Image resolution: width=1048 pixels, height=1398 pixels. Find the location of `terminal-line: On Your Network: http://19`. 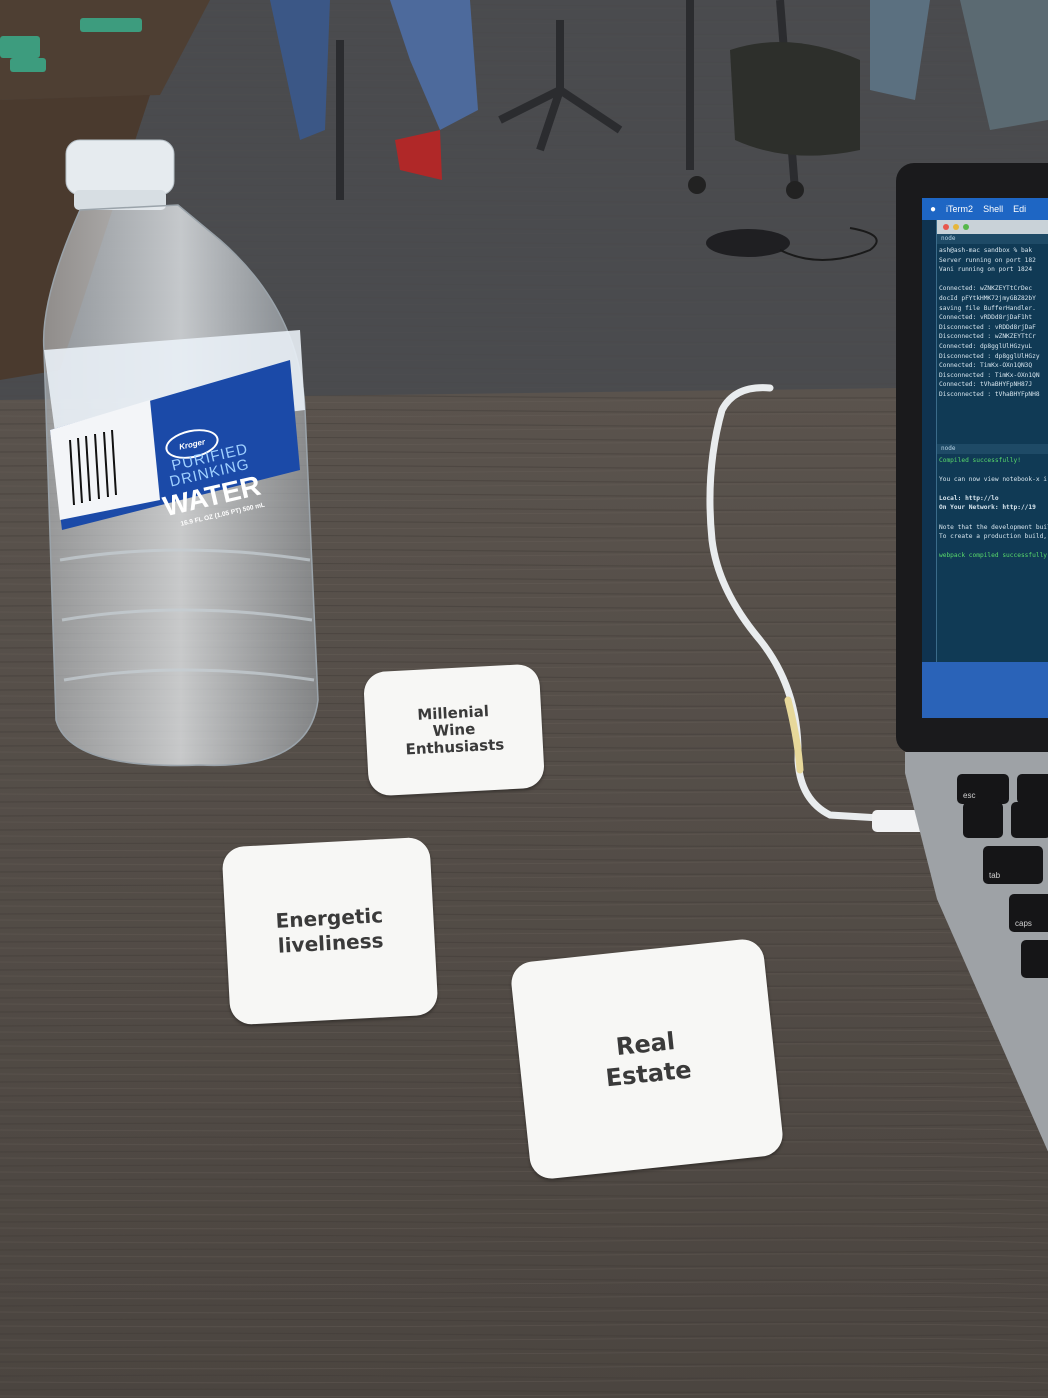

terminal-line: On Your Network: http://19 is located at coordinates (987, 508).